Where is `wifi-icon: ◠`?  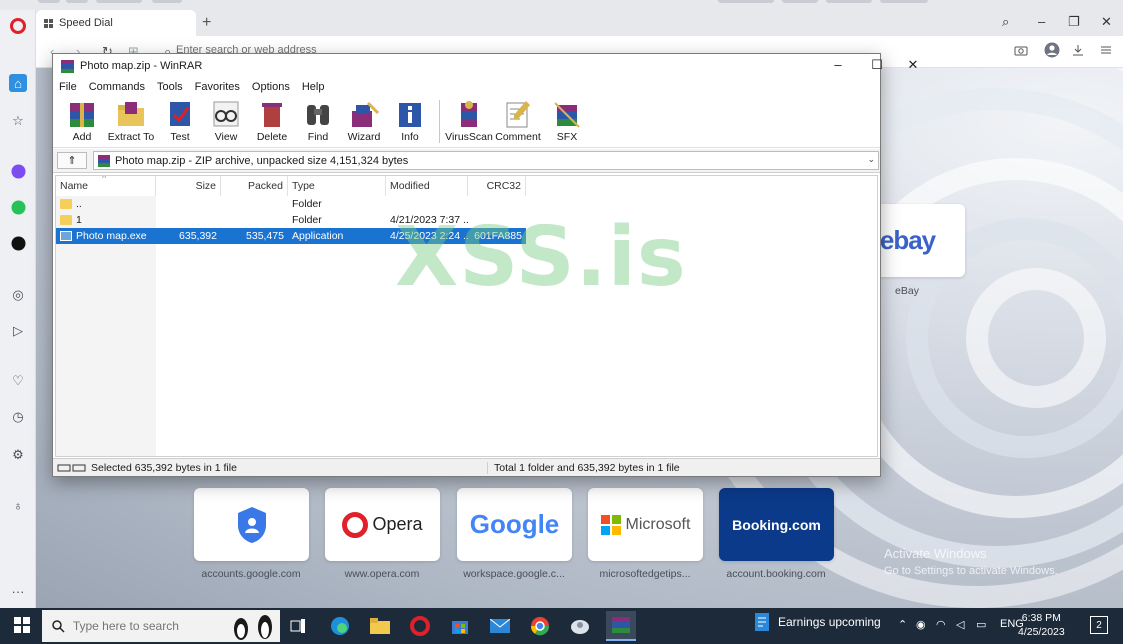 wifi-icon: ◠ is located at coordinates (941, 624).